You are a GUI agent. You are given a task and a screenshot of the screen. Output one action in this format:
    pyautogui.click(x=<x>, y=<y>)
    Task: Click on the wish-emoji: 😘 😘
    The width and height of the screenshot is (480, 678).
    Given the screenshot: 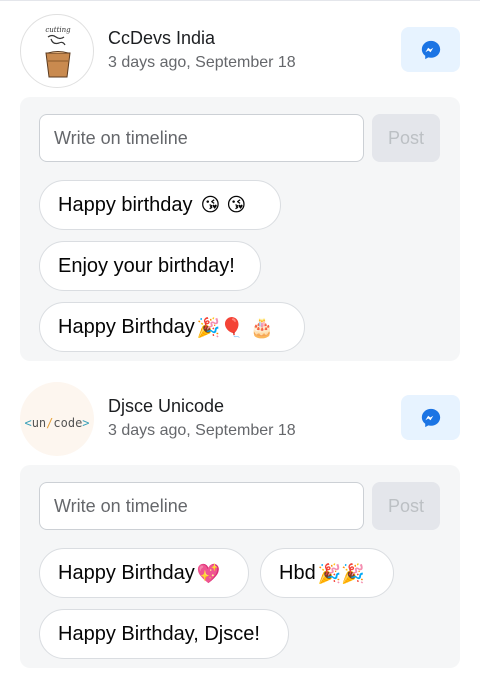 What is the action you would take?
    pyautogui.click(x=223, y=205)
    